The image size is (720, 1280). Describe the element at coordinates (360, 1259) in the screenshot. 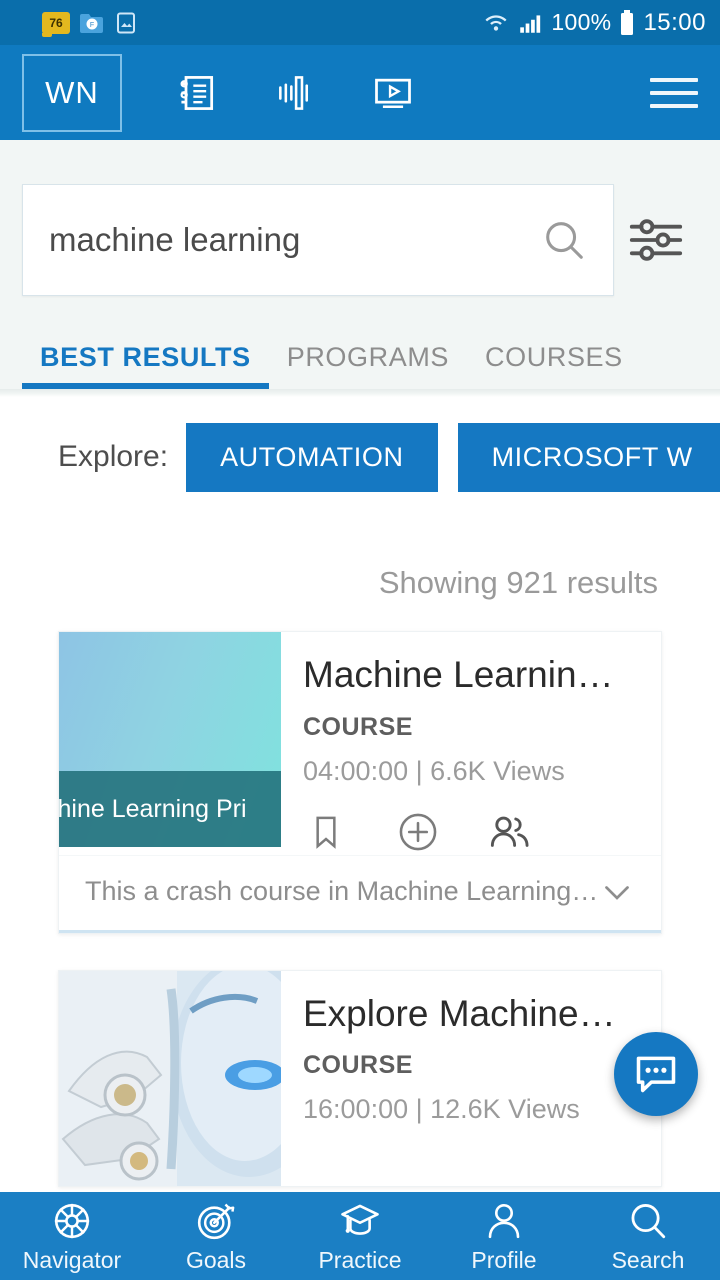

I see `nav-item-practice-label: Practice` at that location.